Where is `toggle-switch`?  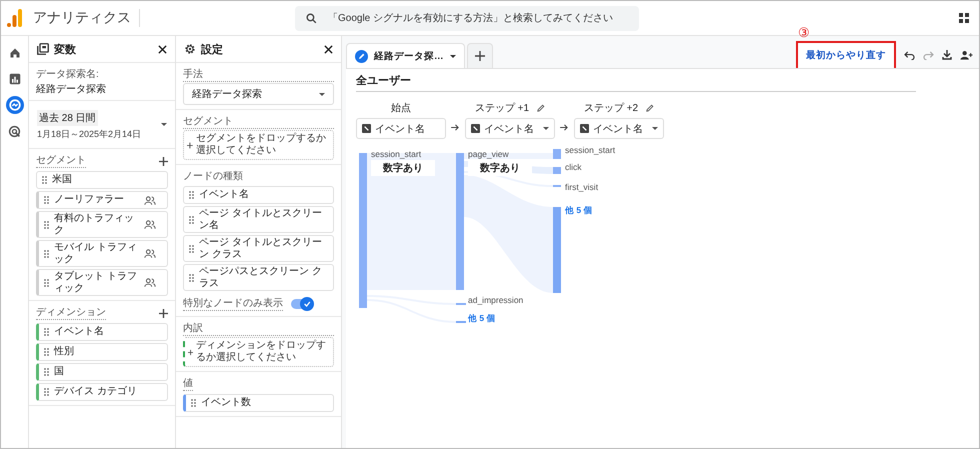
toggle-switch is located at coordinates (301, 304).